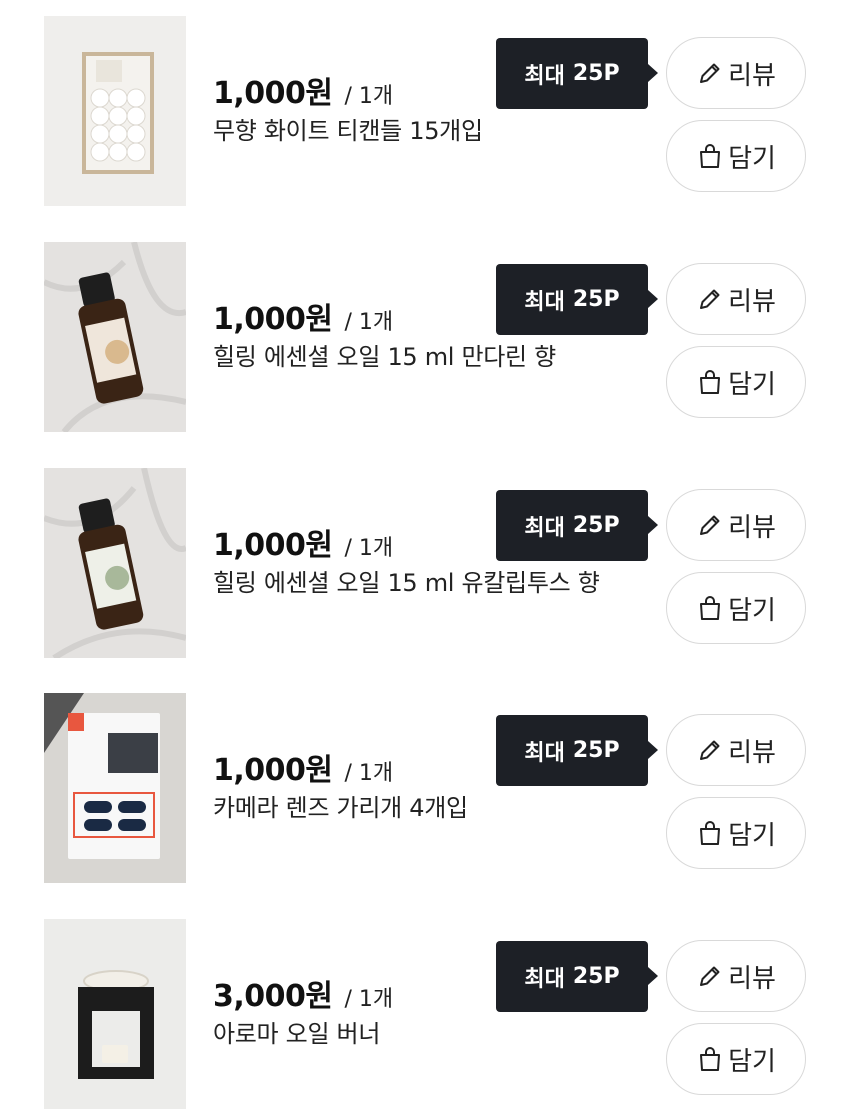 This screenshot has height=1119, width=850. What do you see at coordinates (413, 583) in the screenshot?
I see `product-name: 힐링 에센셜 오일 15 ml 유칼립투스 향` at bounding box center [413, 583].